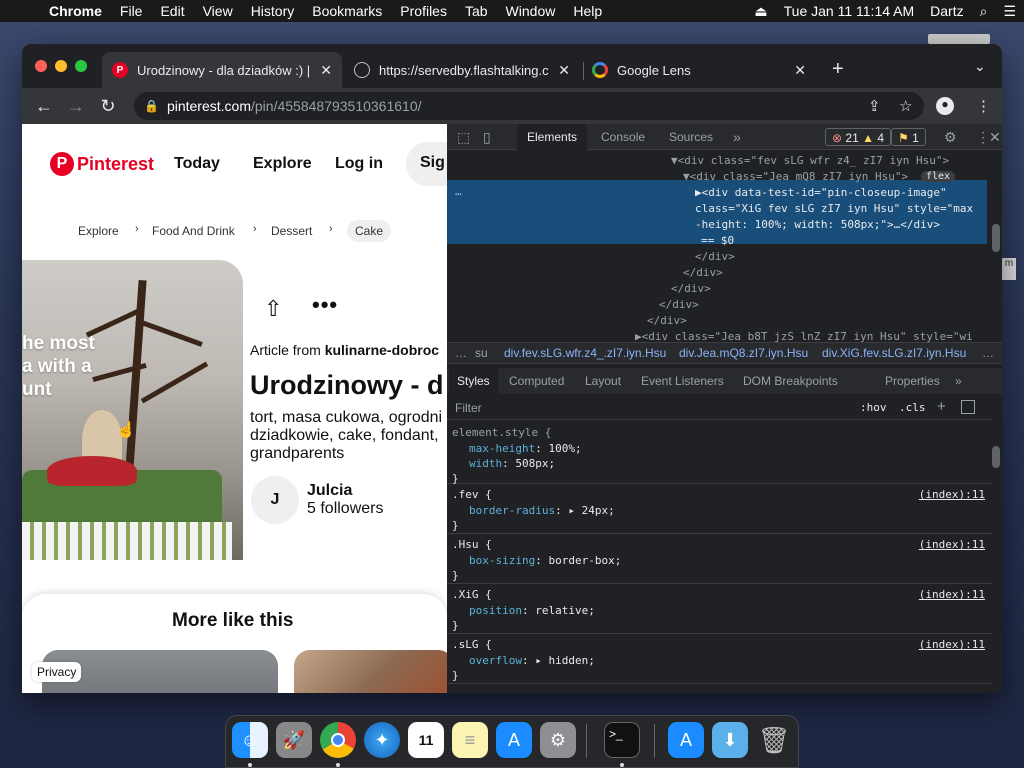  I want to click on menu-view: View, so click(218, 11).